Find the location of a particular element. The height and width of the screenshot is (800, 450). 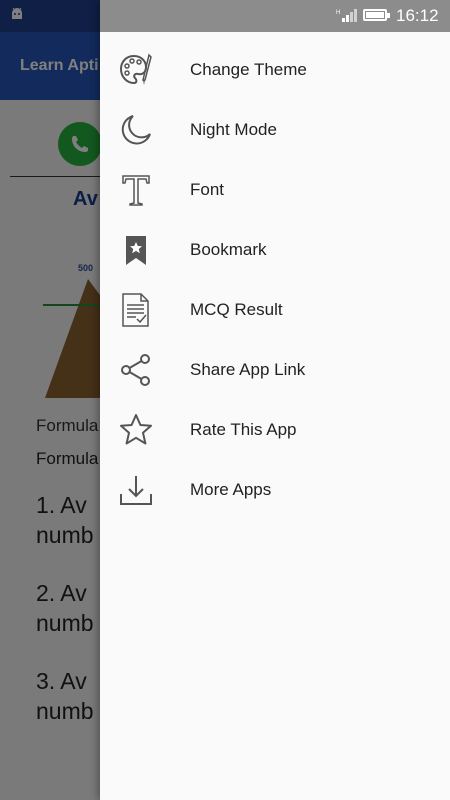

menu-label: Font is located at coordinates (207, 189).